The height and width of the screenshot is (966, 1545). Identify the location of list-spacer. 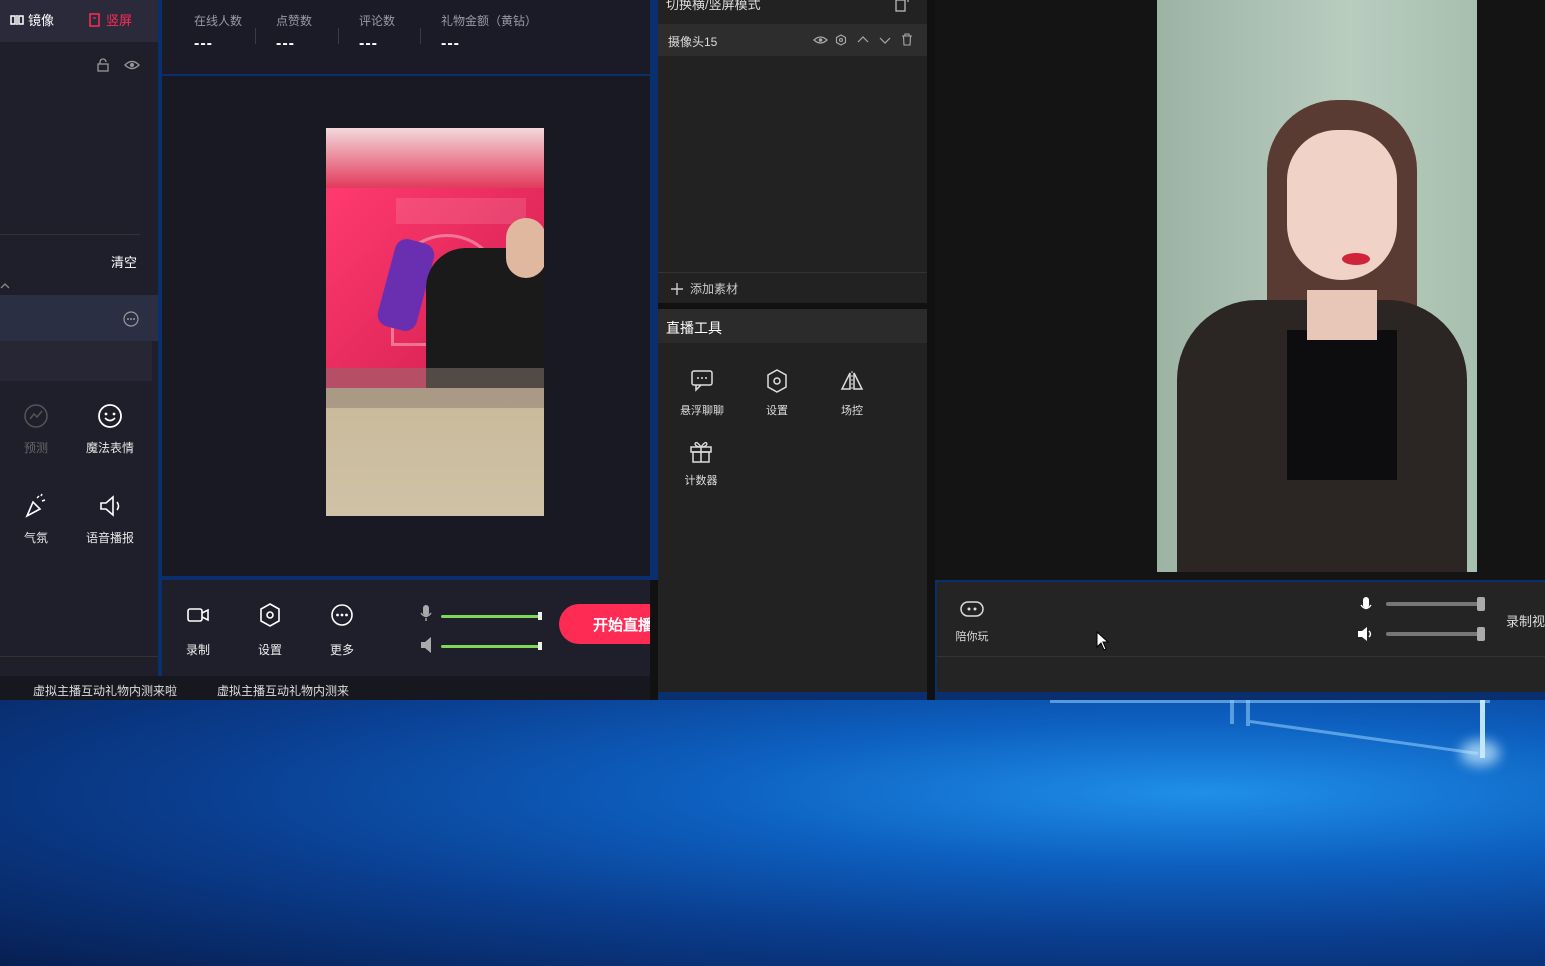
(76, 361).